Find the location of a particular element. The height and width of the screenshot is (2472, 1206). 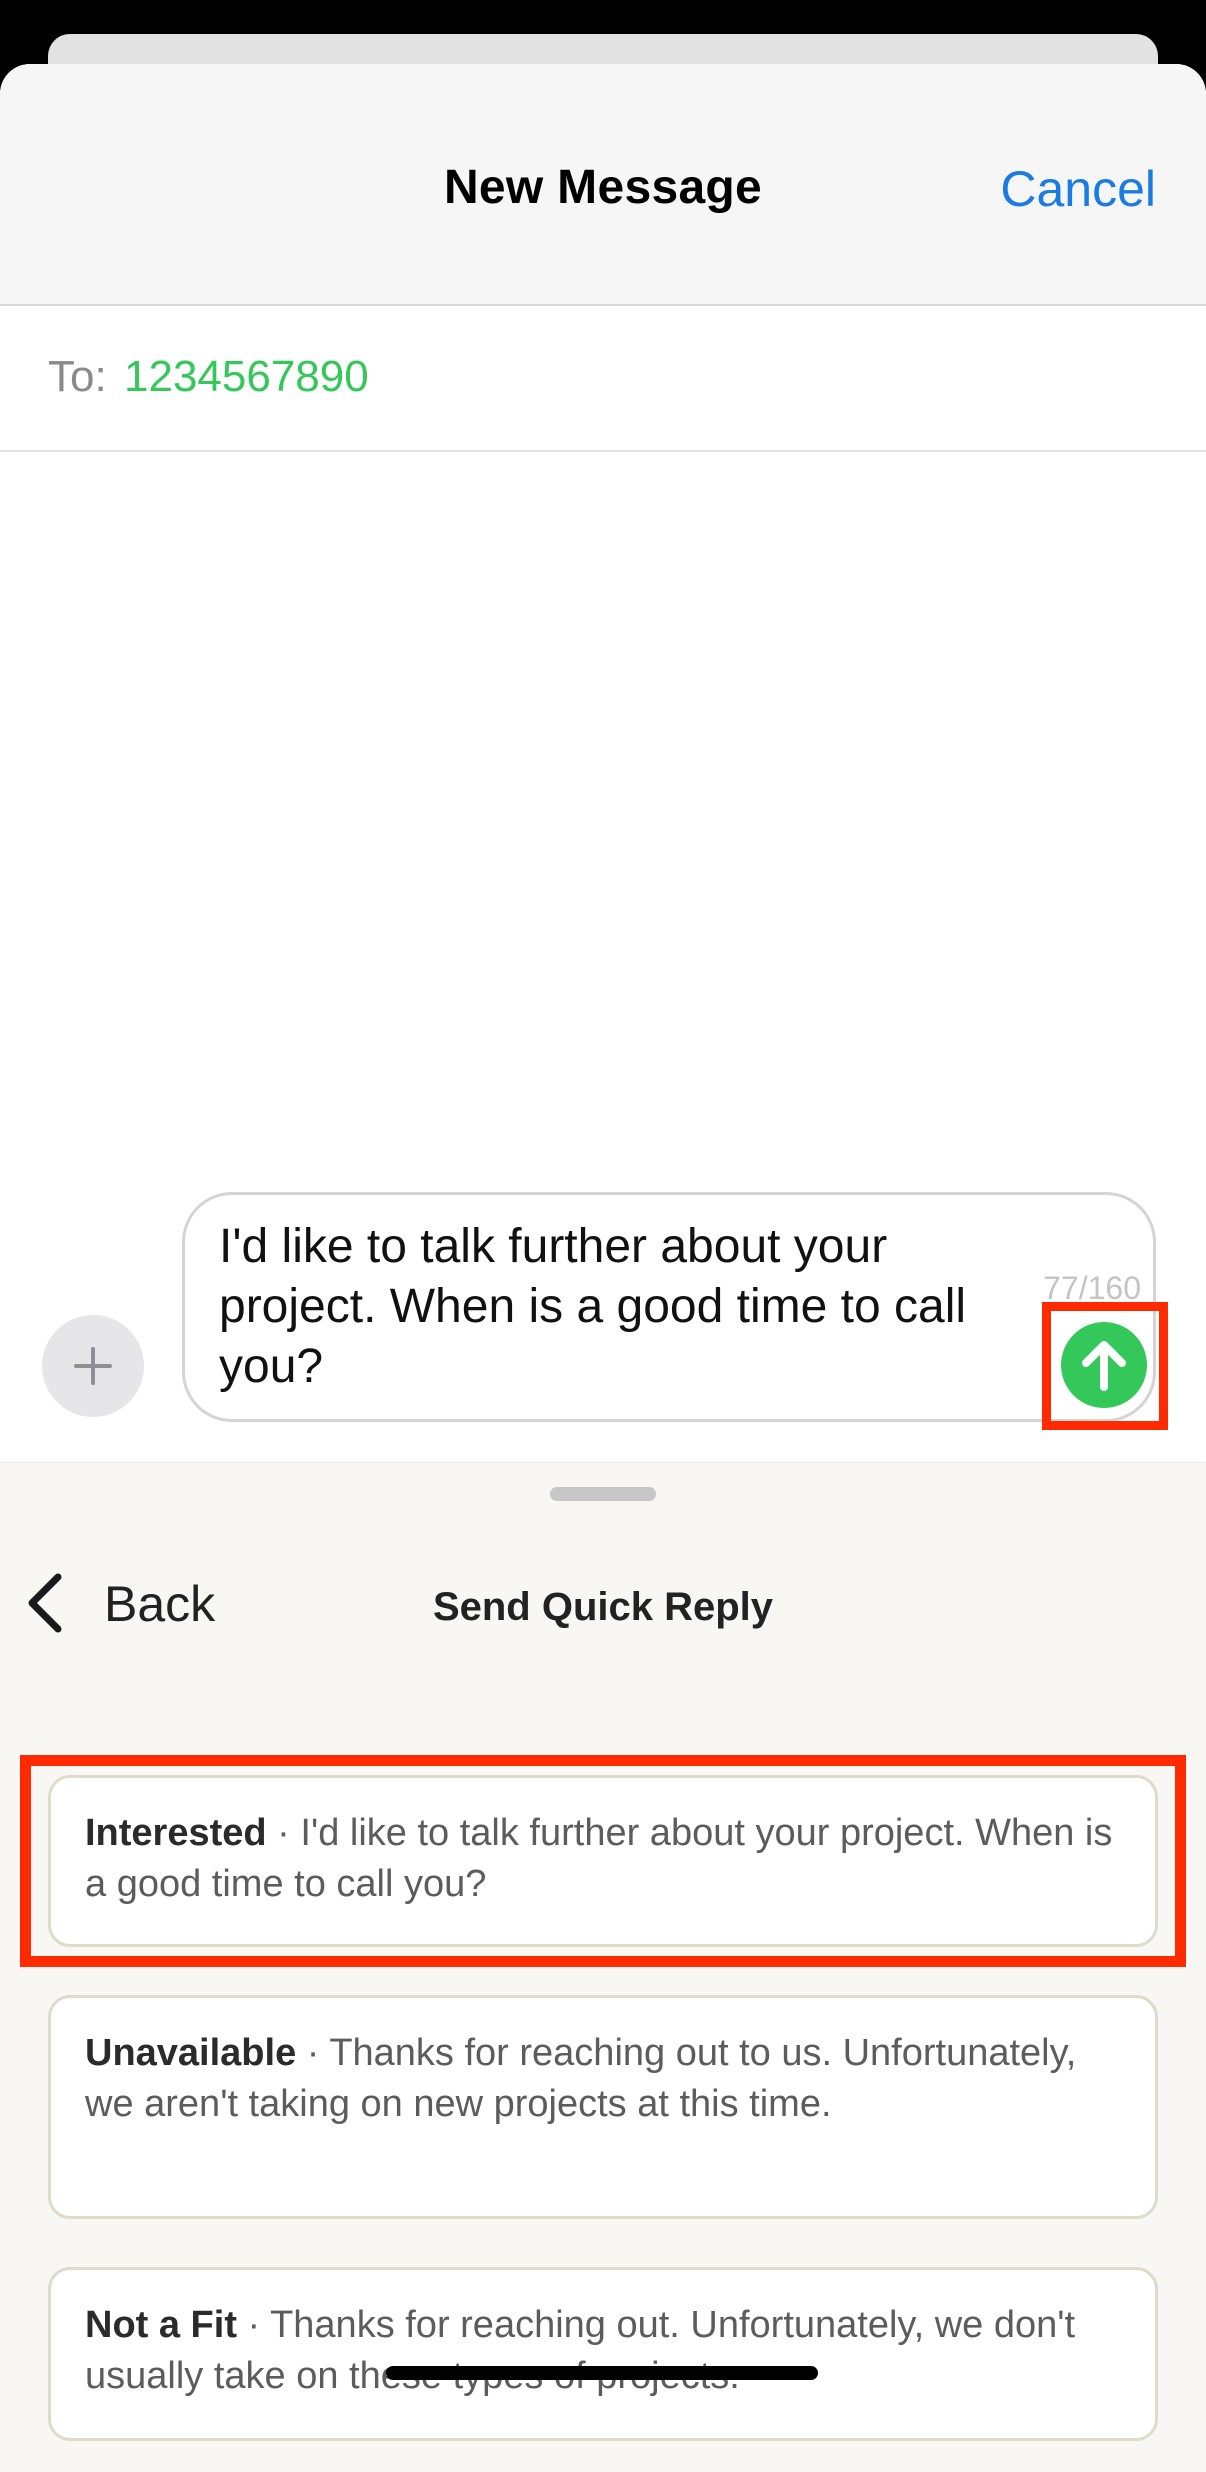

arrow-up-icon is located at coordinates (1104, 1366).